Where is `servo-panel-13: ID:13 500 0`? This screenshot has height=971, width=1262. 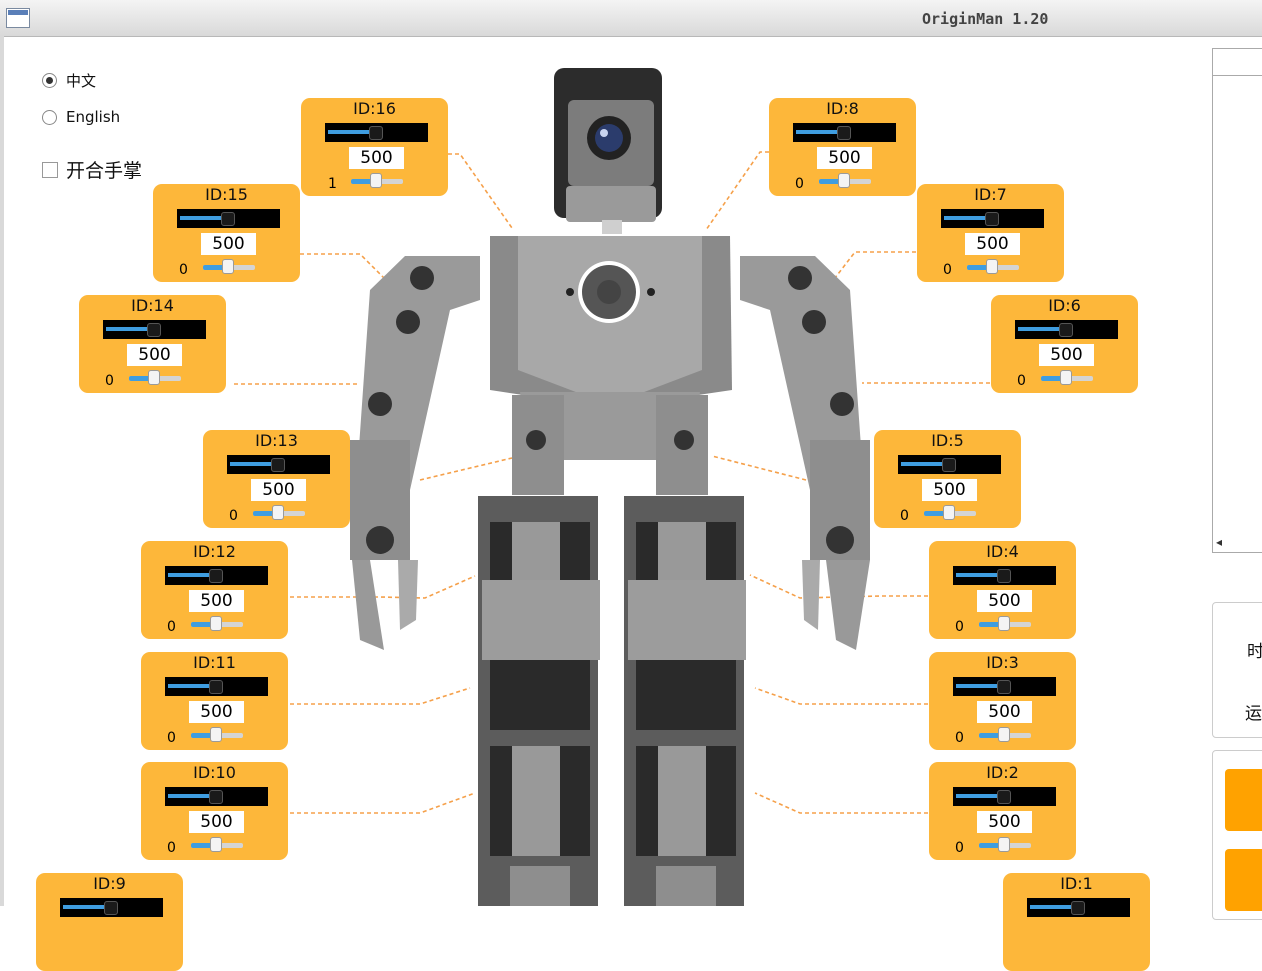 servo-panel-13: ID:13 500 0 is located at coordinates (276, 479).